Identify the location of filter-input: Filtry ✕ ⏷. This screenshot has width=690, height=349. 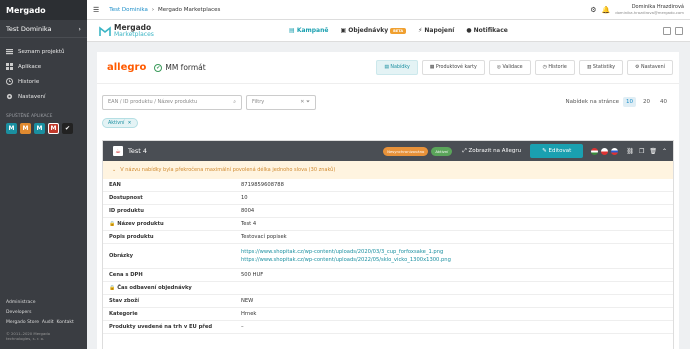
(281, 102).